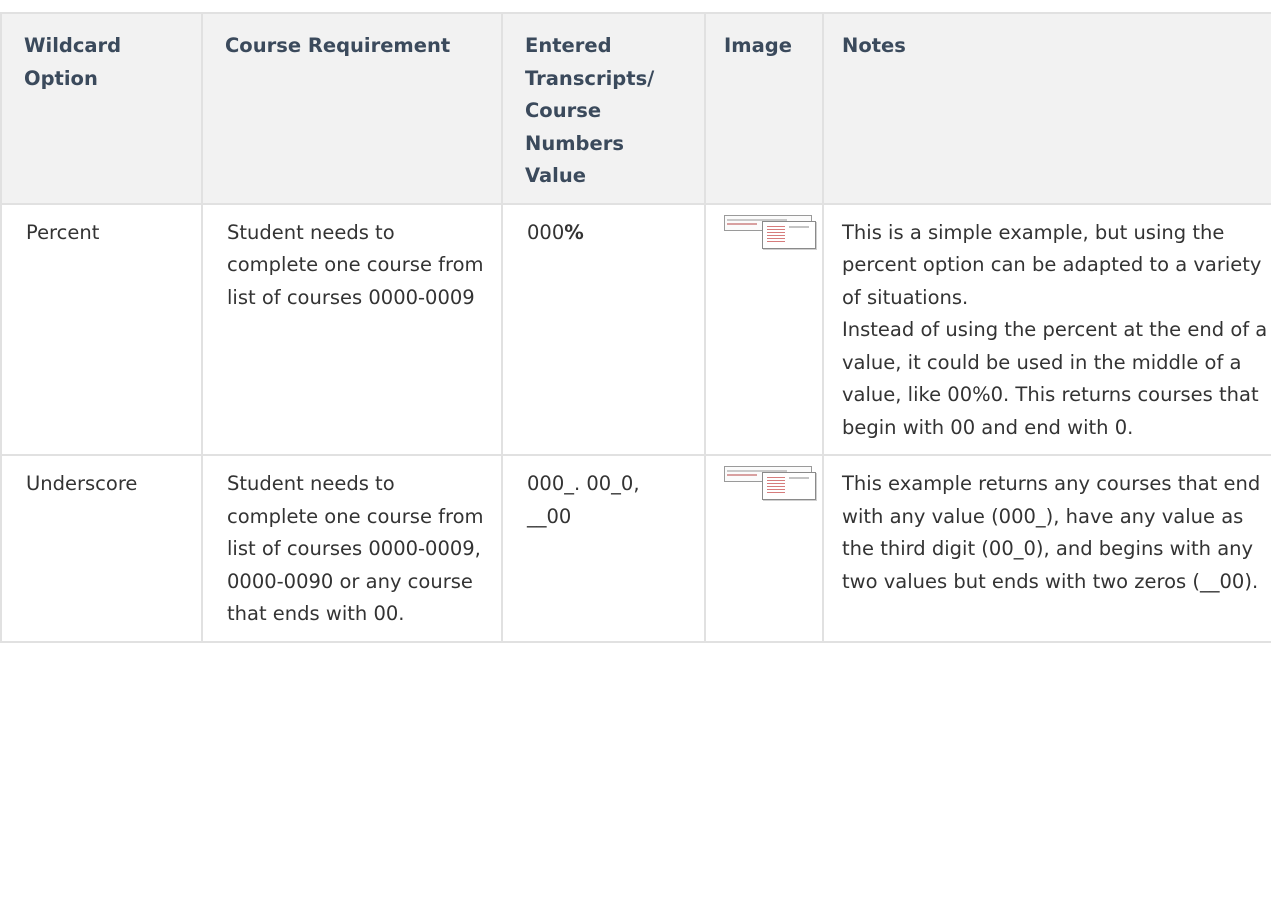  What do you see at coordinates (101, 329) in the screenshot?
I see `cell-option: Percent` at bounding box center [101, 329].